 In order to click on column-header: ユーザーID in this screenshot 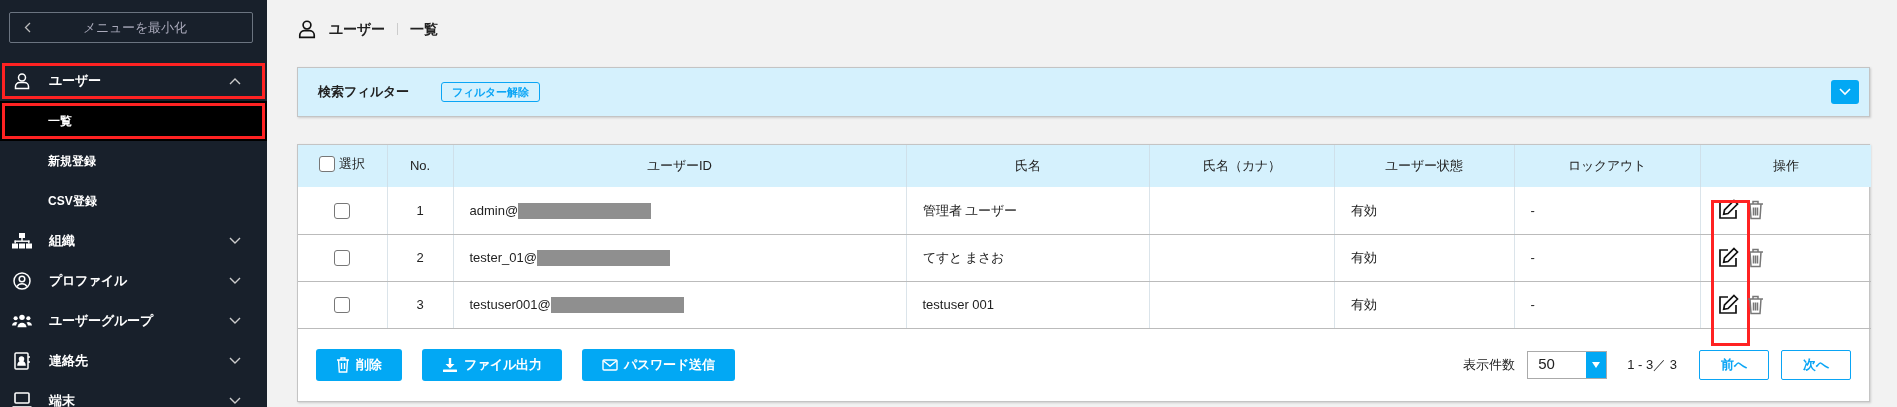, I will do `click(679, 166)`.